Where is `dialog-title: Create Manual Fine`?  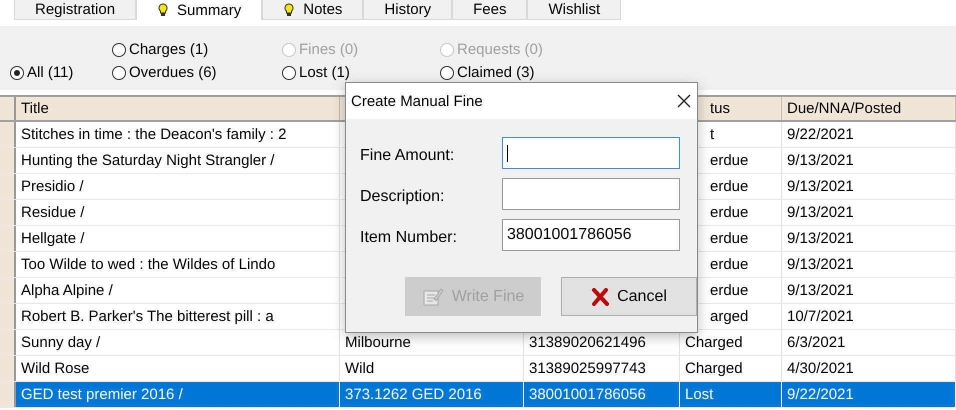
dialog-title: Create Manual Fine is located at coordinates (417, 101).